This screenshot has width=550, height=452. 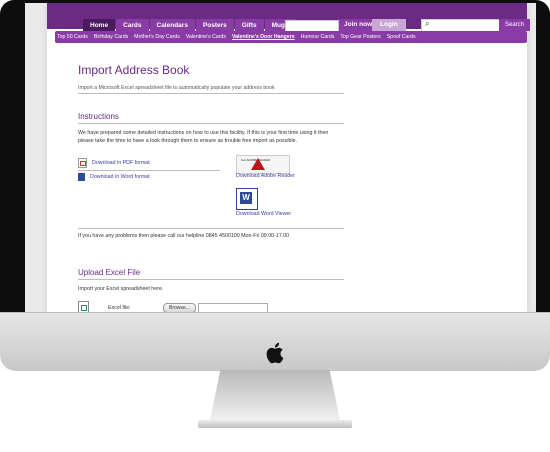 I want to click on download-pdf-link: Download in PDF format, so click(x=114, y=163).